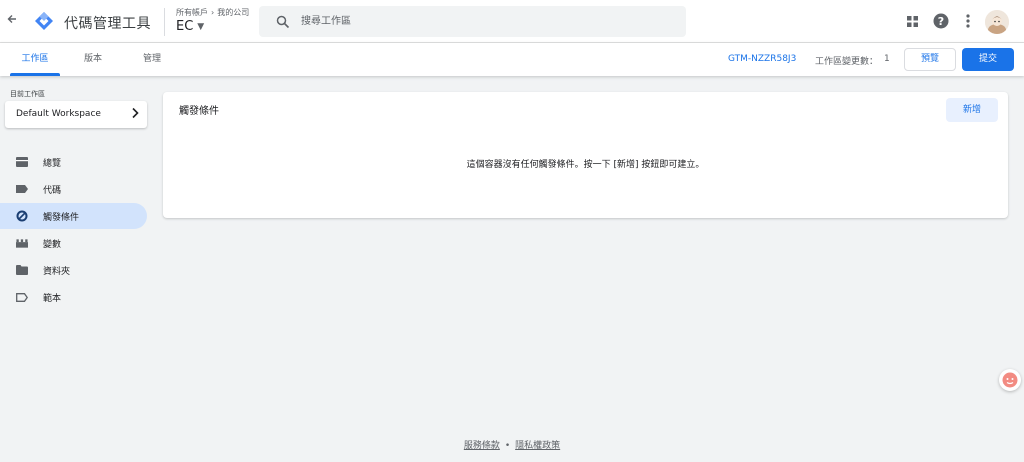 The width and height of the screenshot is (1024, 462). Describe the element at coordinates (585, 165) in the screenshot. I see `empty-state-message: 這個容器沒有任何觸發條件。按一下 [新增] 按鈕即可建立。` at that location.